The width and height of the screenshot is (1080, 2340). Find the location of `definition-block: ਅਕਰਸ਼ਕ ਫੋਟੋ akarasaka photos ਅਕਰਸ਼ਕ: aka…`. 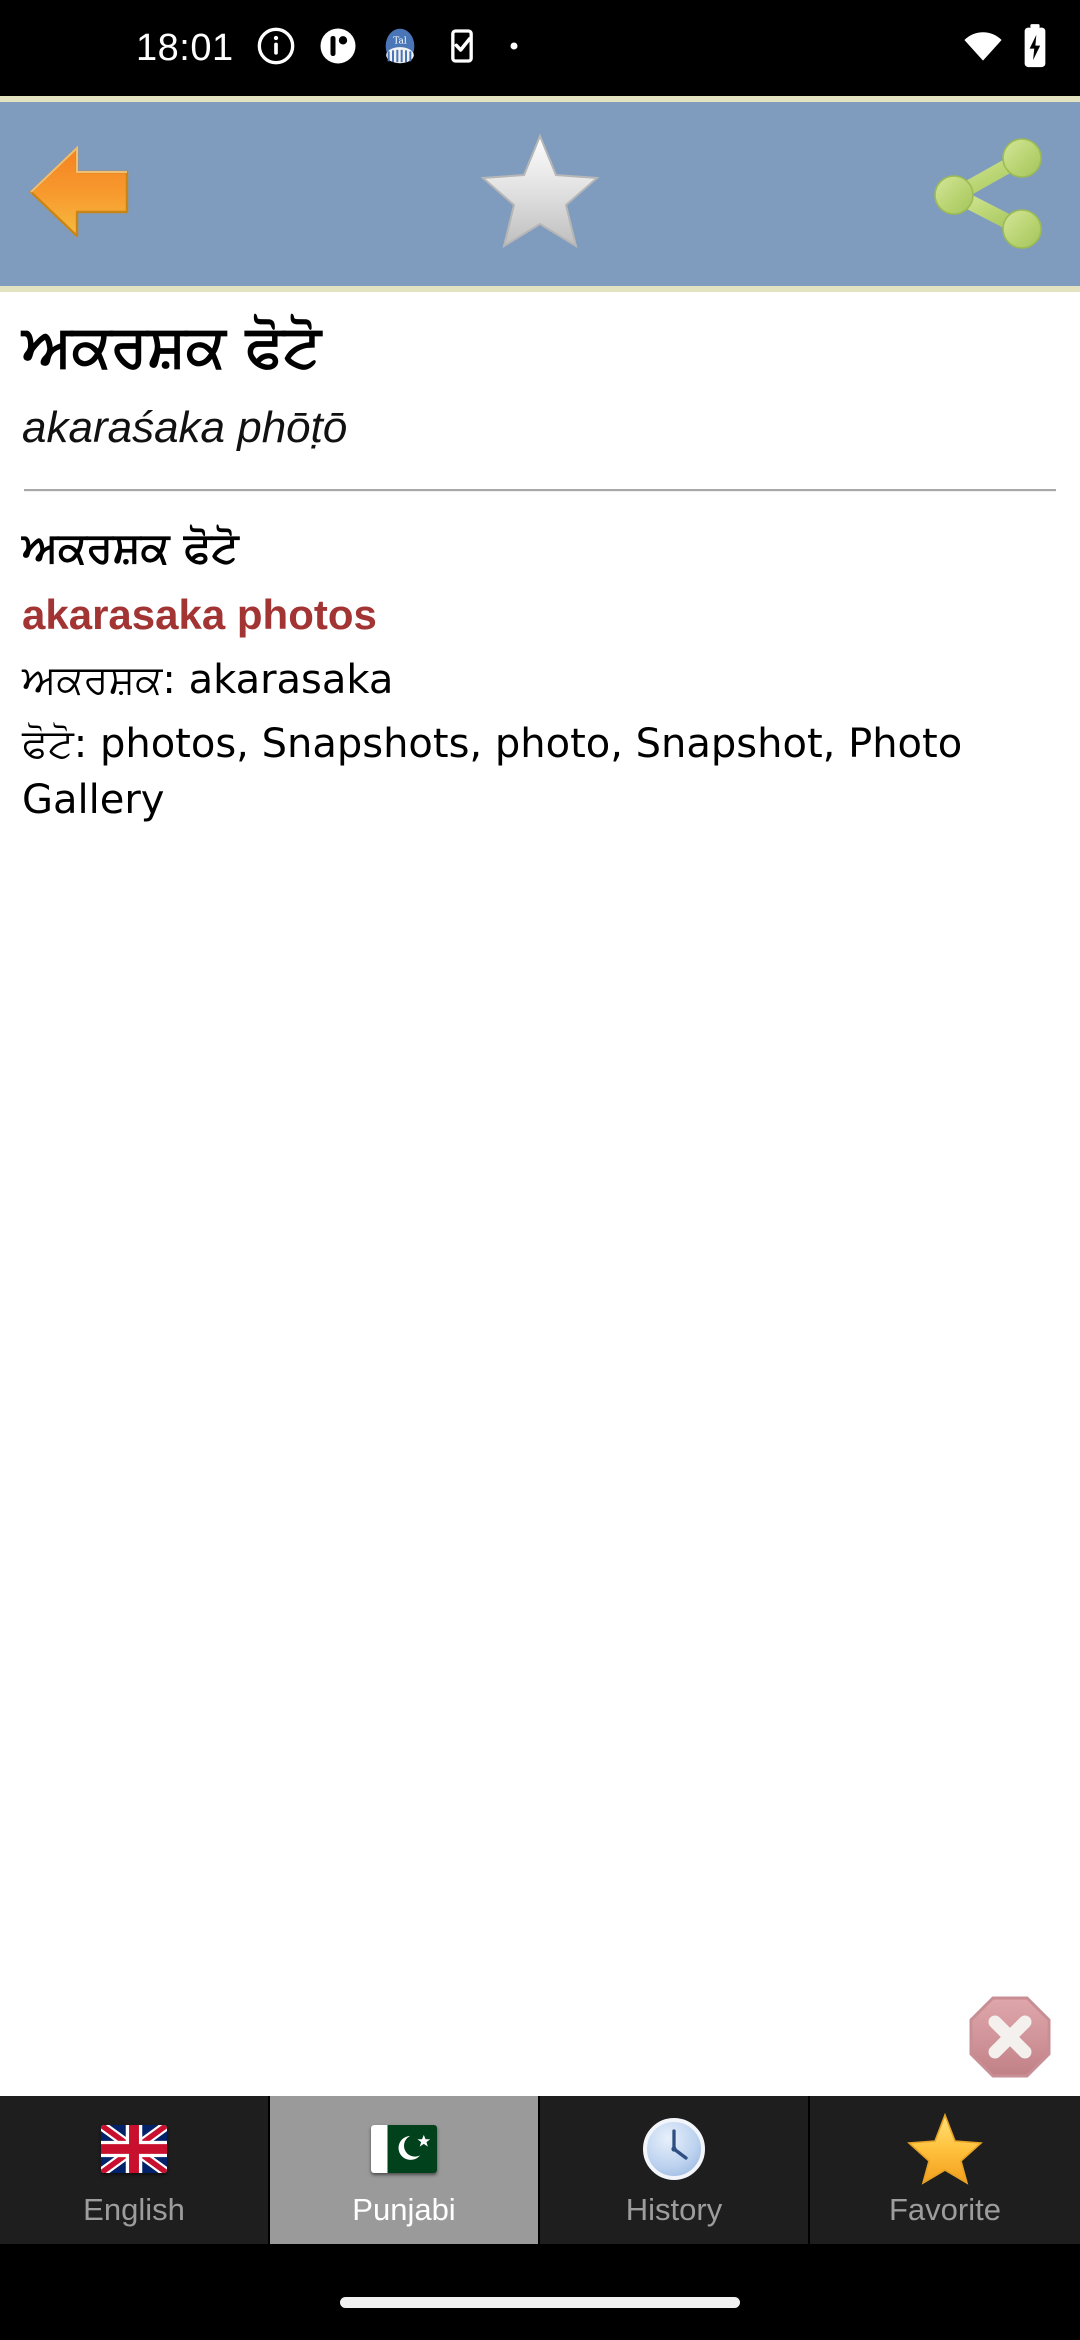

definition-block: ਅਕਰਸ਼ਕ ਫੋਟੋ akarasaka photos ਅਕਰਸ਼ਕ: aka… is located at coordinates (540, 673).